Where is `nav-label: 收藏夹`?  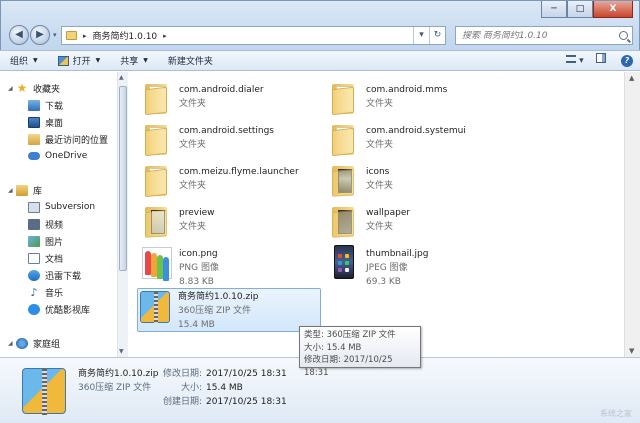
nav-label: 收藏夹 is located at coordinates (47, 89).